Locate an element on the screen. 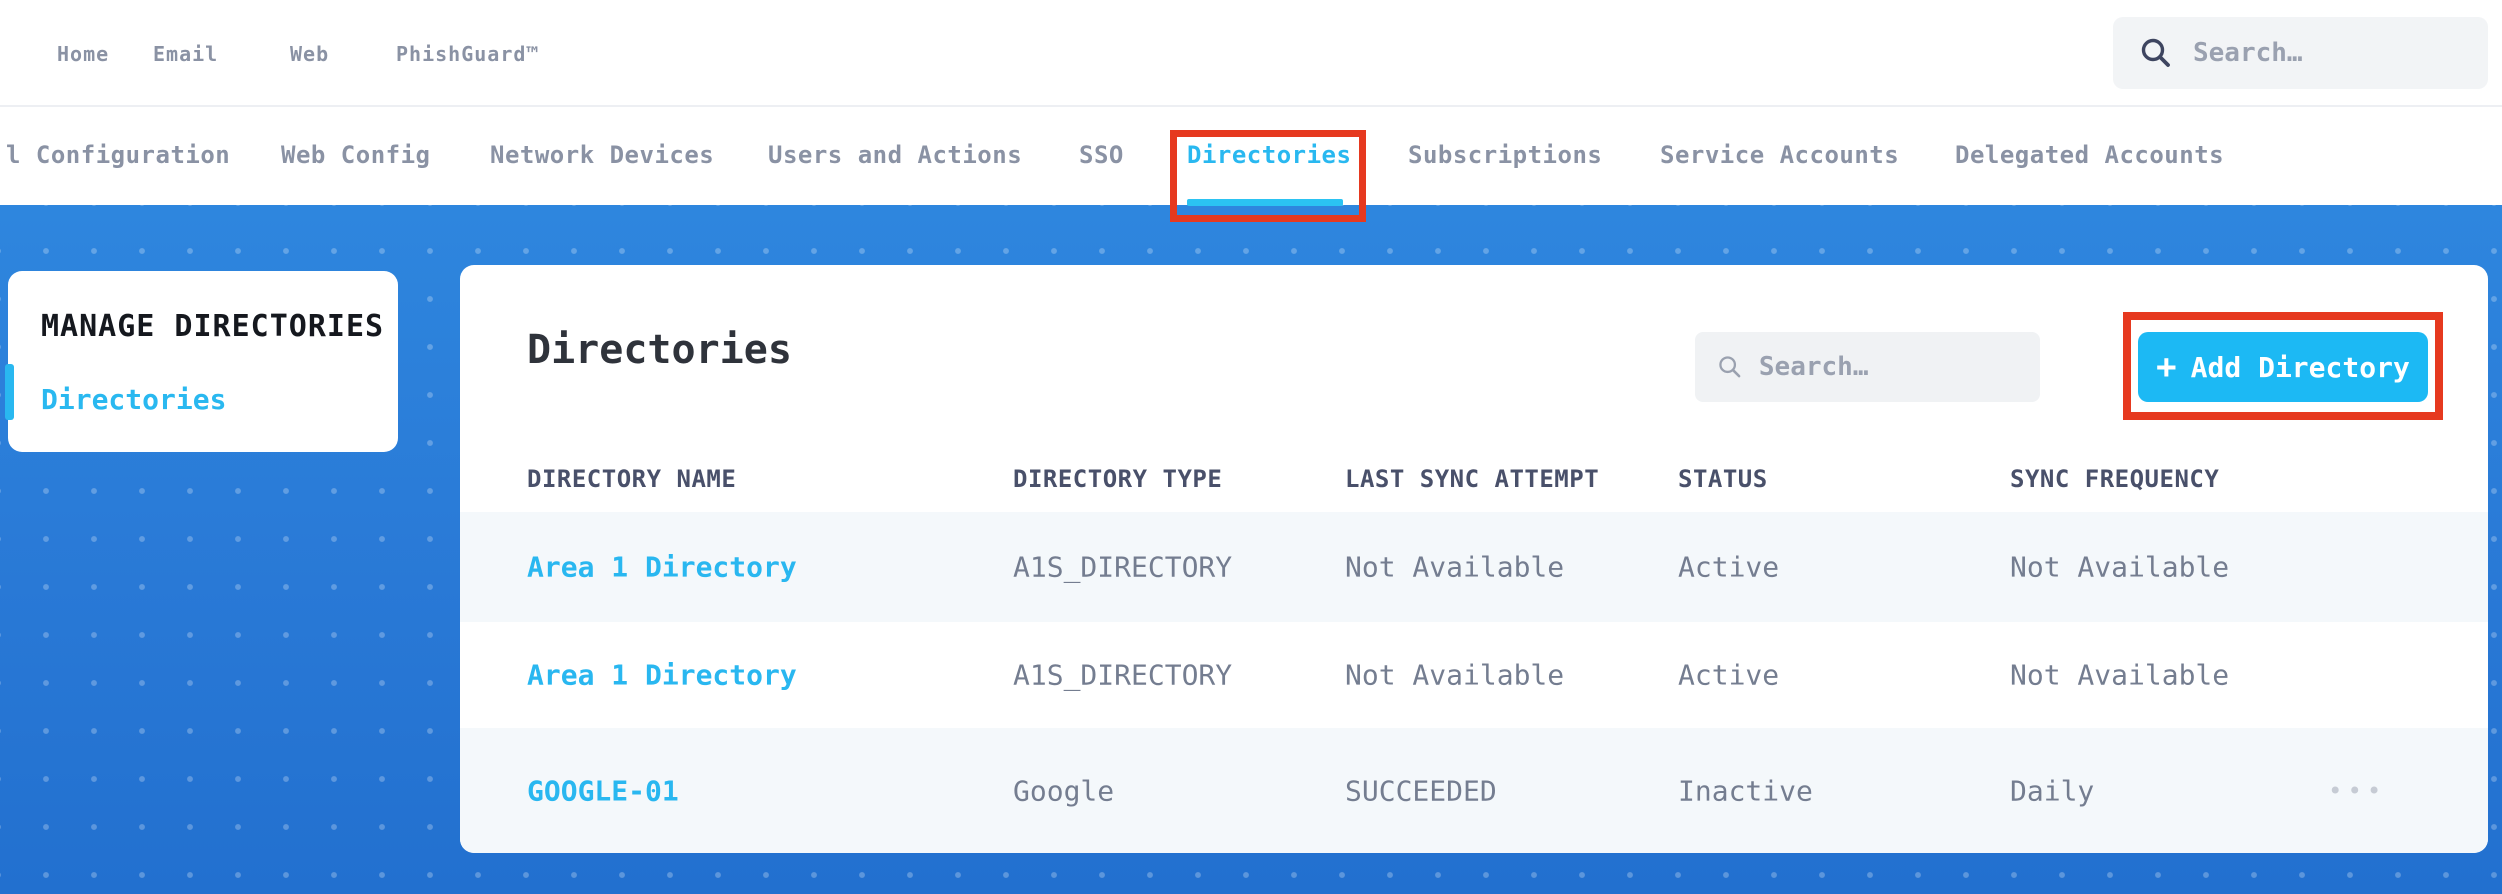 Image resolution: width=2502 pixels, height=894 pixels. tab-subscriptions: Subscriptions is located at coordinates (1505, 155).